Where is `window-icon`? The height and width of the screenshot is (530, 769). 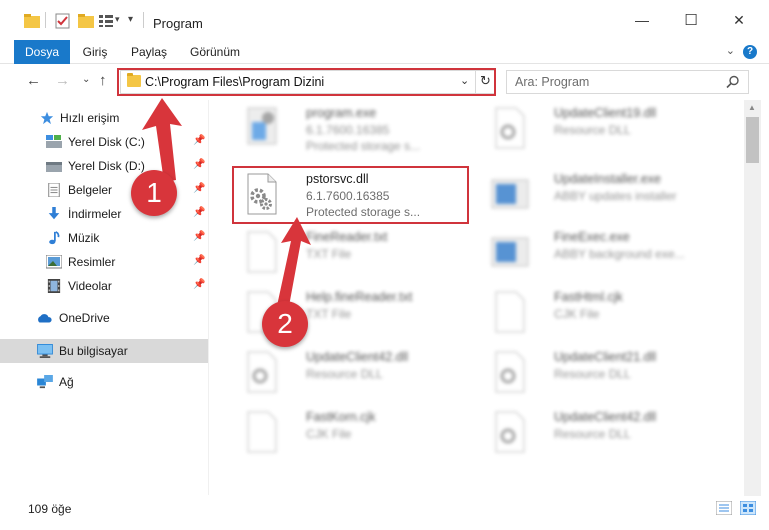
window-icon is located at coordinates (510, 194).